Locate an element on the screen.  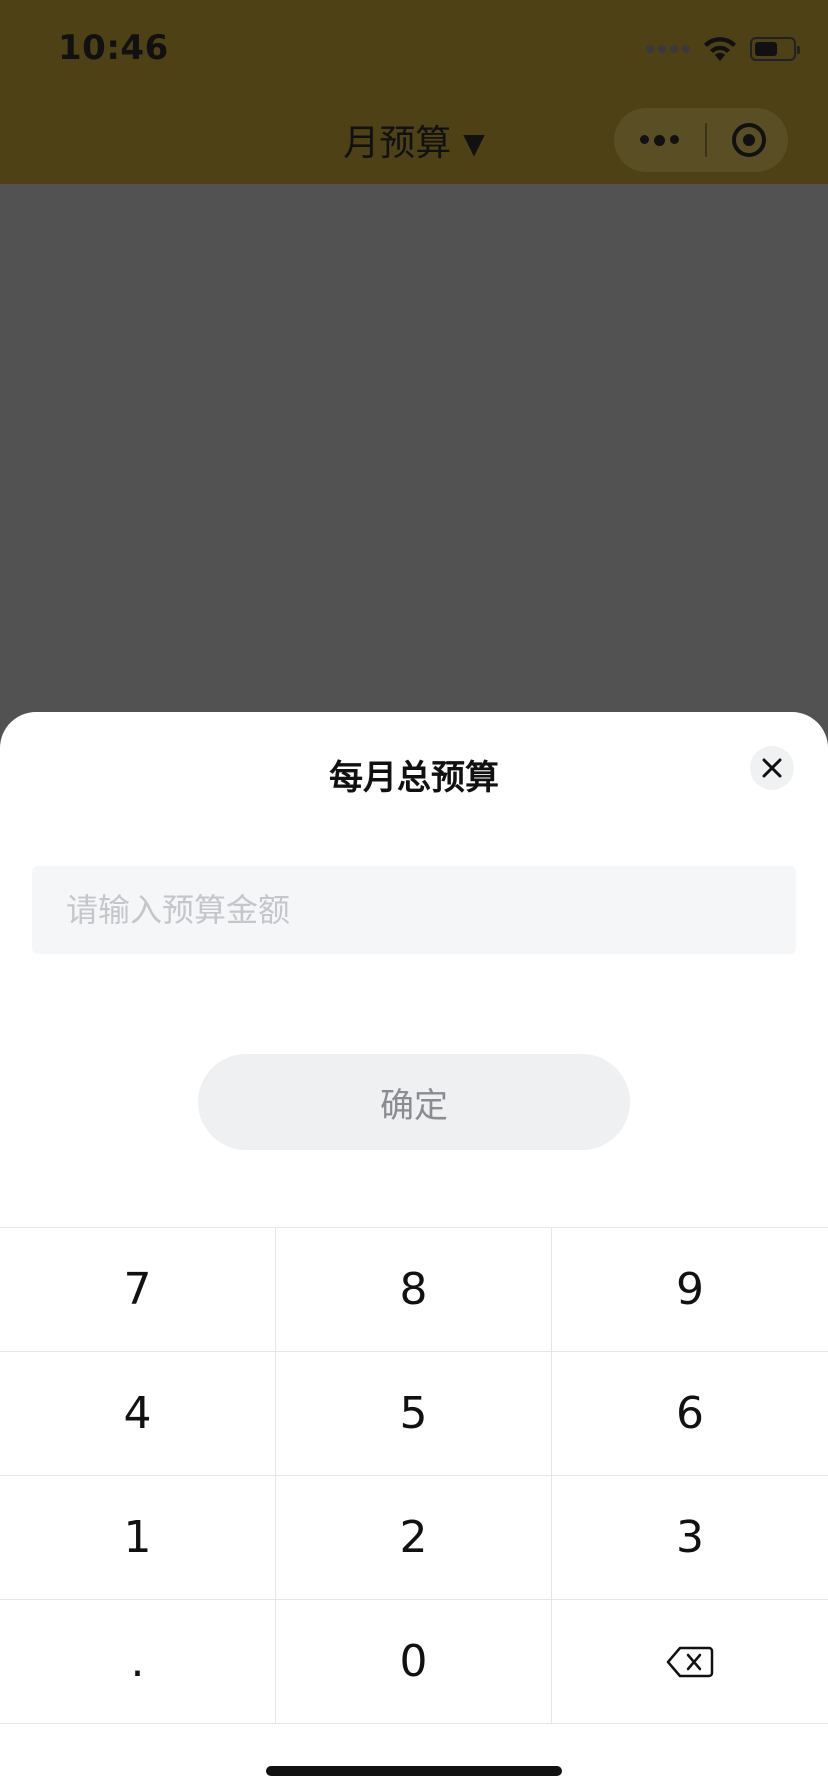
key-9: 9 is located at coordinates (690, 1290).